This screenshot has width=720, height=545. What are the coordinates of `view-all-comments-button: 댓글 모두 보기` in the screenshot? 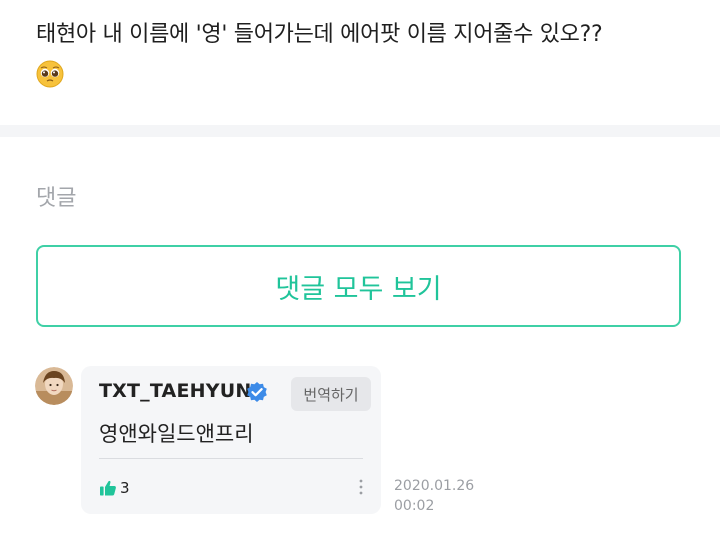 It's located at (358, 286).